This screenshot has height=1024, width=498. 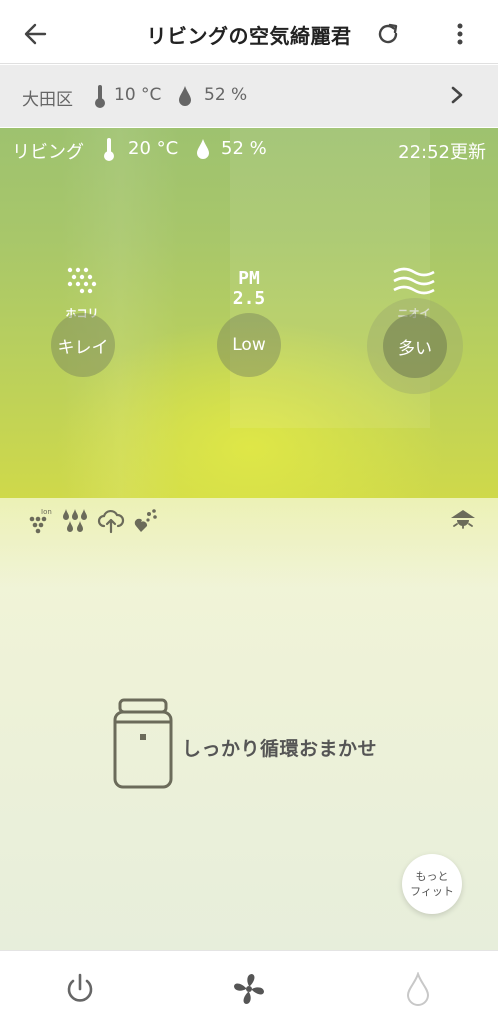 What do you see at coordinates (82, 280) in the screenshot?
I see `dust-icon` at bounding box center [82, 280].